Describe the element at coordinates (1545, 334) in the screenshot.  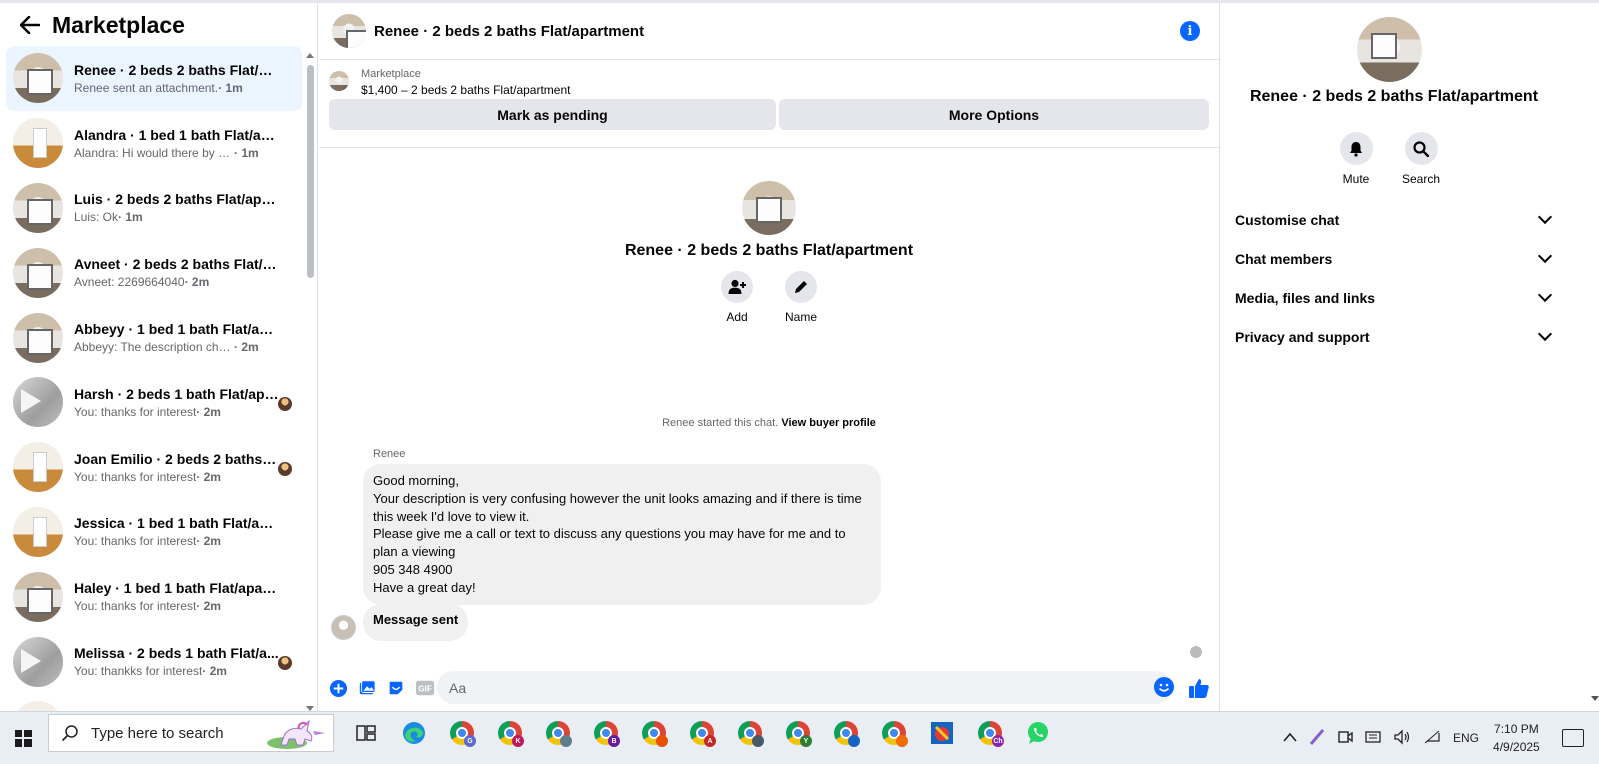
I see `chevron-down-icon` at that location.